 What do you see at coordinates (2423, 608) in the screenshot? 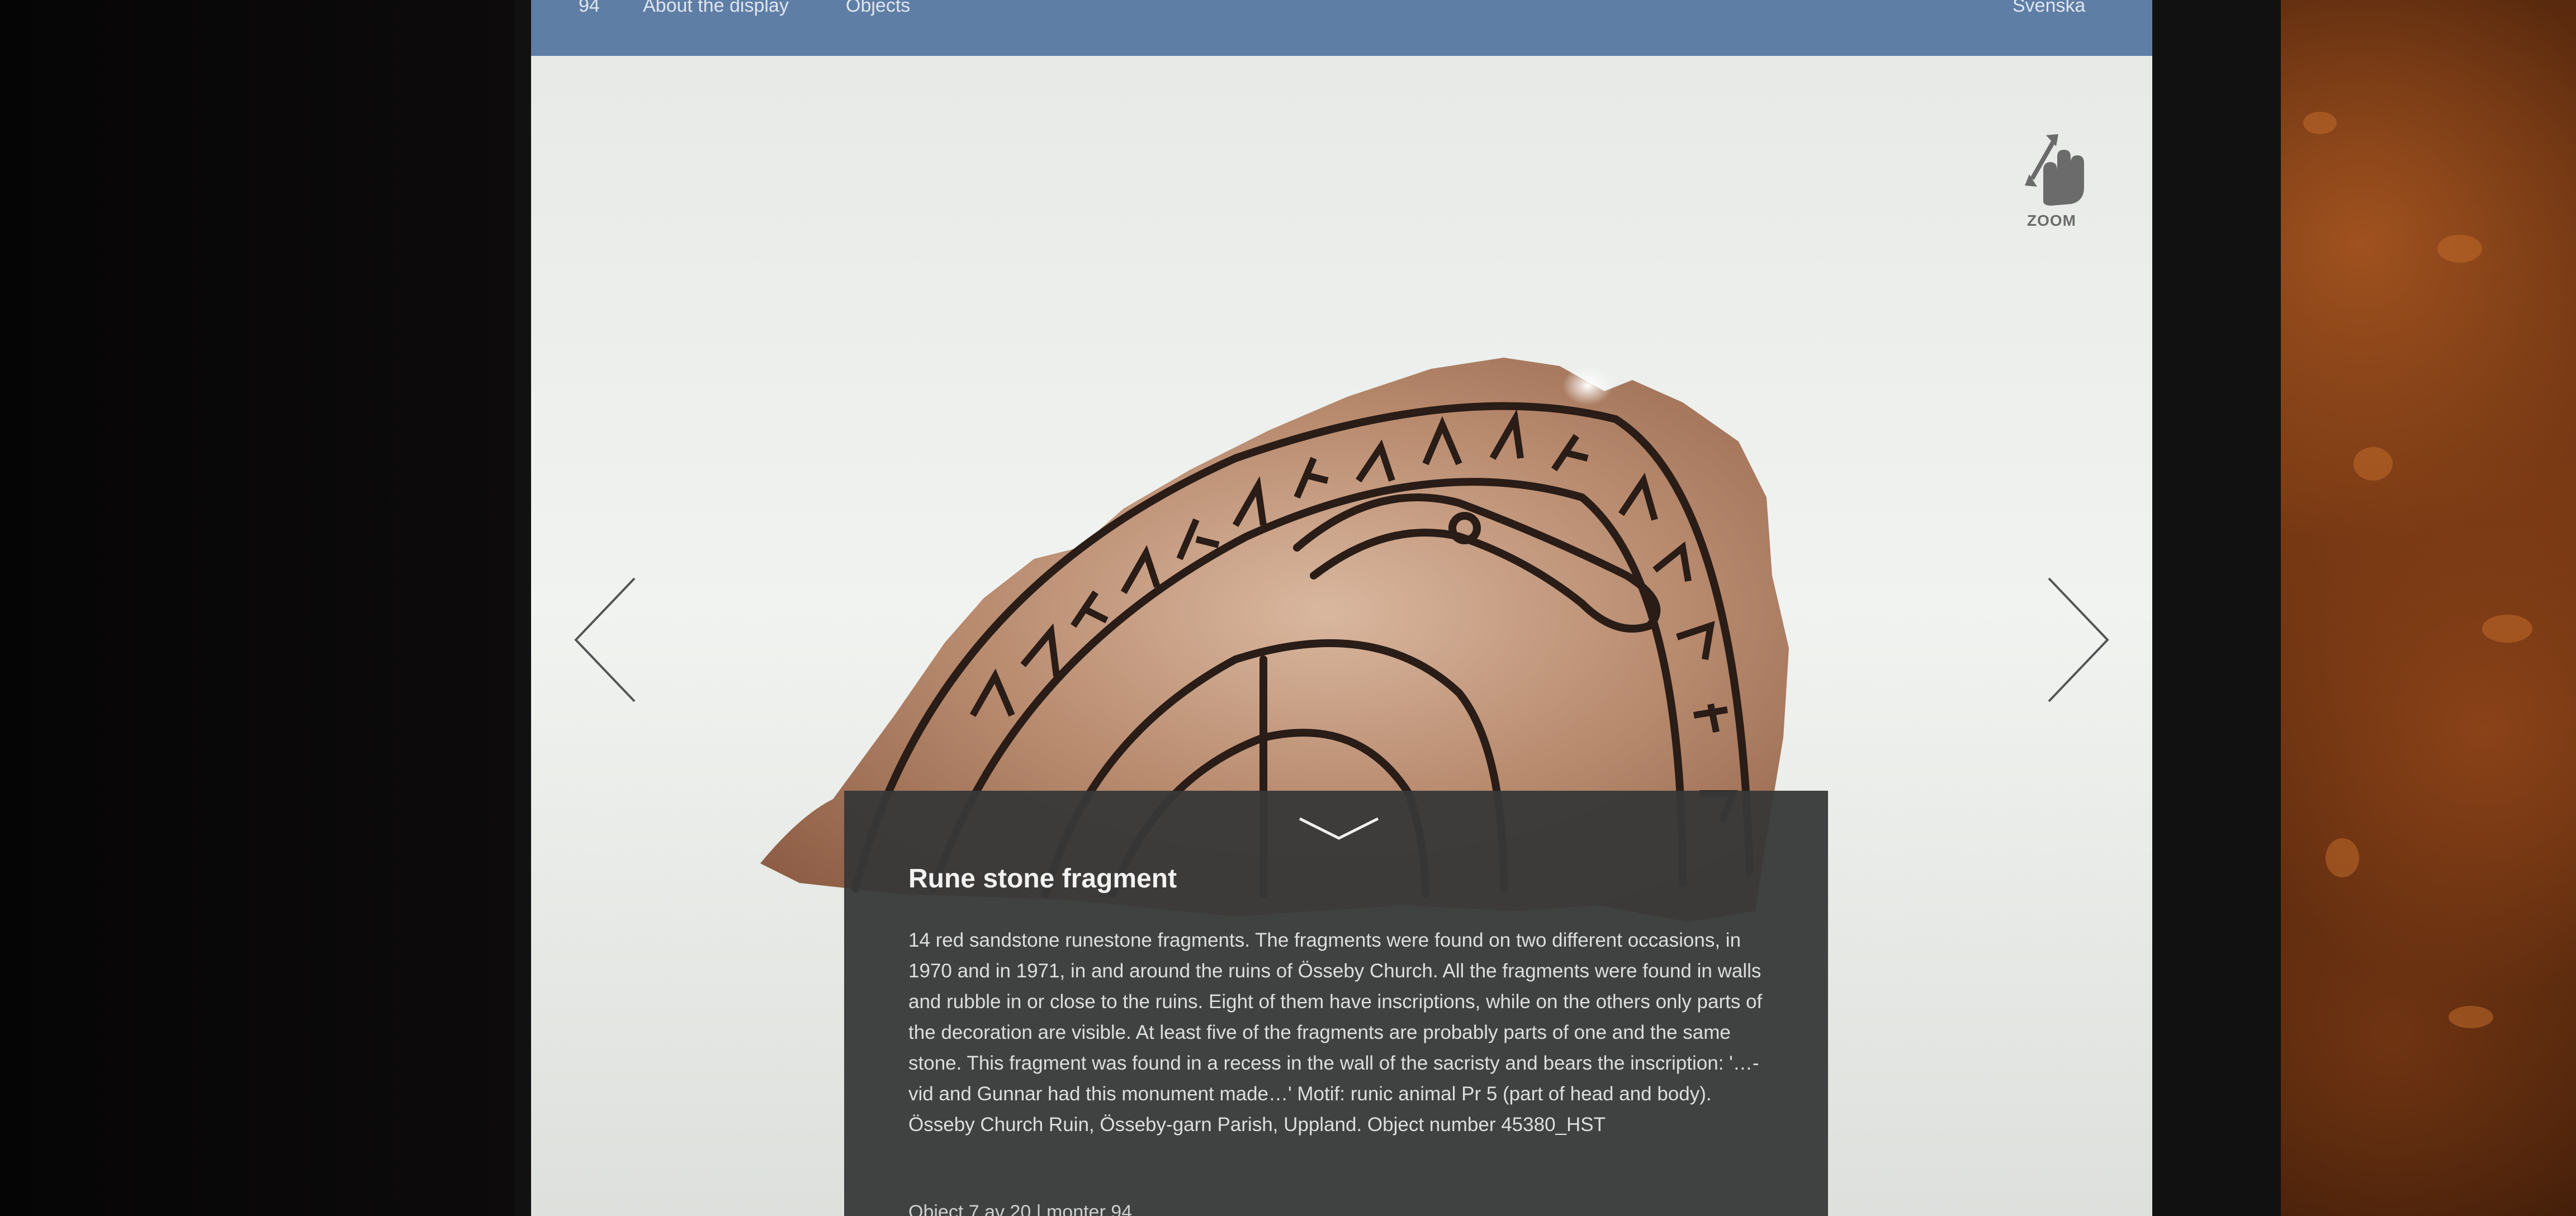
I see `stone-wall` at bounding box center [2423, 608].